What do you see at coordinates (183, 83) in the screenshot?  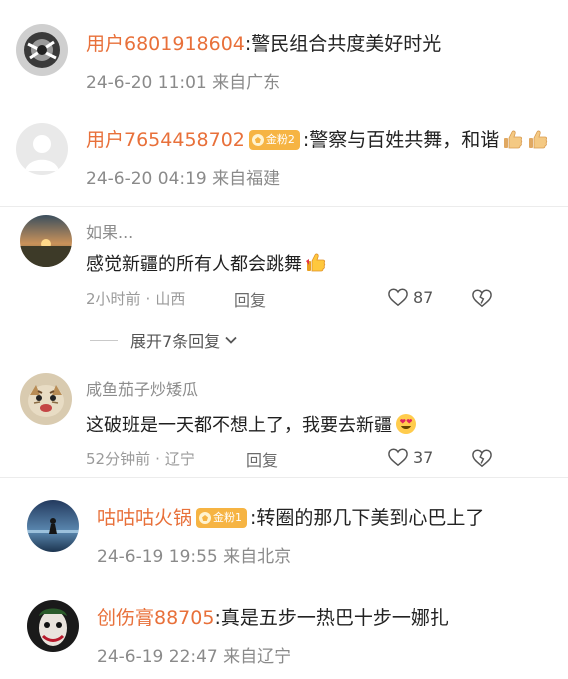 I see `comment-meta: 24-6-20 11:01 来自广东` at bounding box center [183, 83].